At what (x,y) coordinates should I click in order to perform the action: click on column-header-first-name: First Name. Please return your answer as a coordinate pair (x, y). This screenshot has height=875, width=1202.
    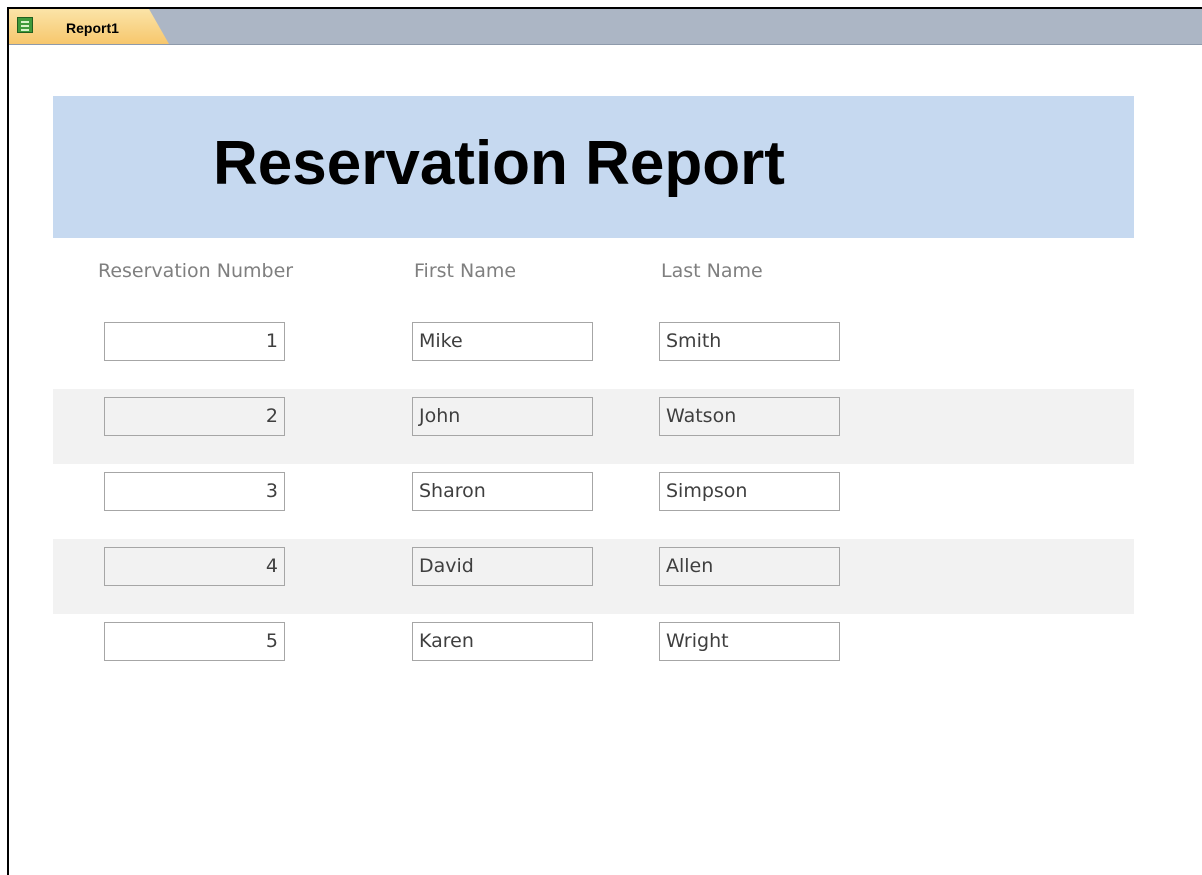
    Looking at the image, I should click on (465, 271).